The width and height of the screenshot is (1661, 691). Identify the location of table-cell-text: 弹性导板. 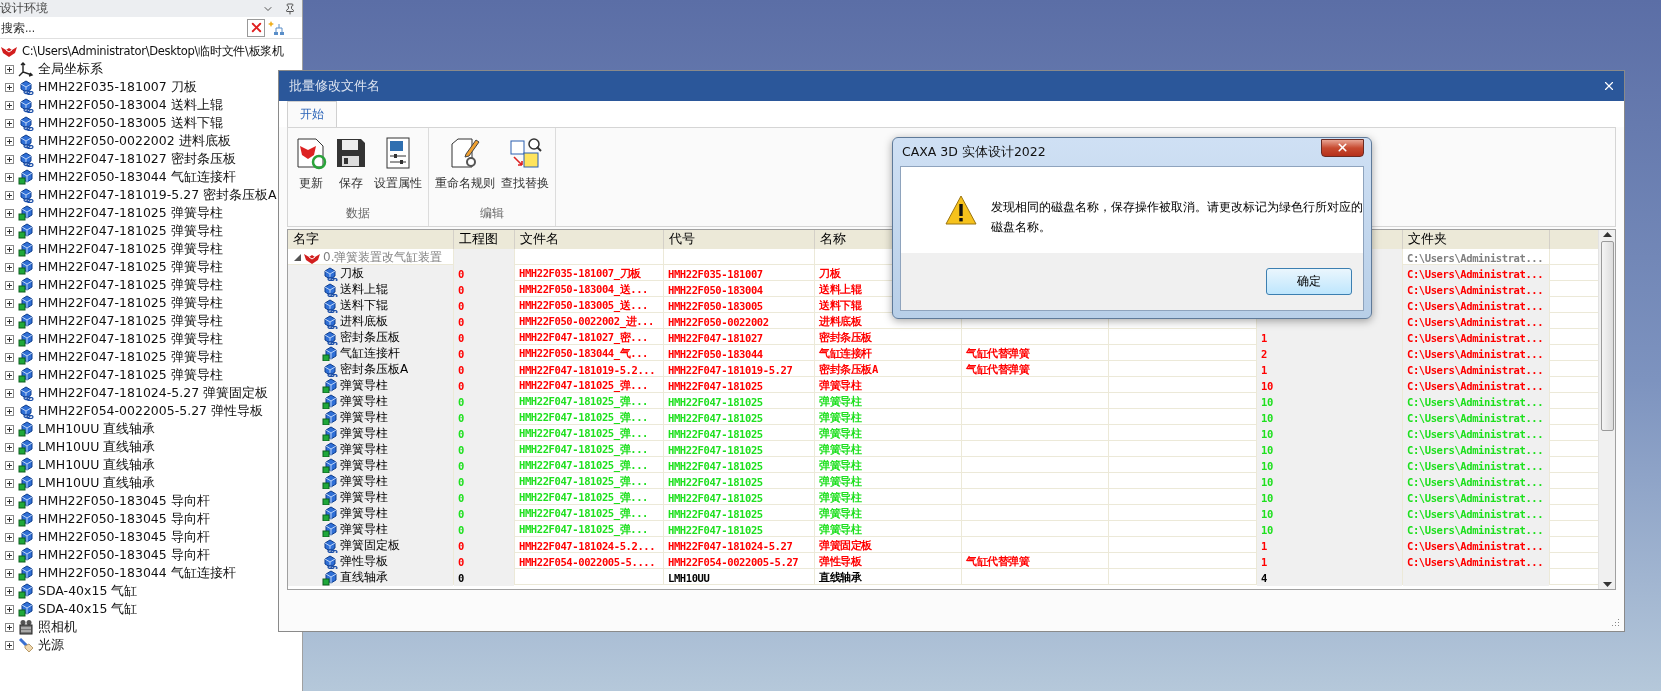
(840, 561).